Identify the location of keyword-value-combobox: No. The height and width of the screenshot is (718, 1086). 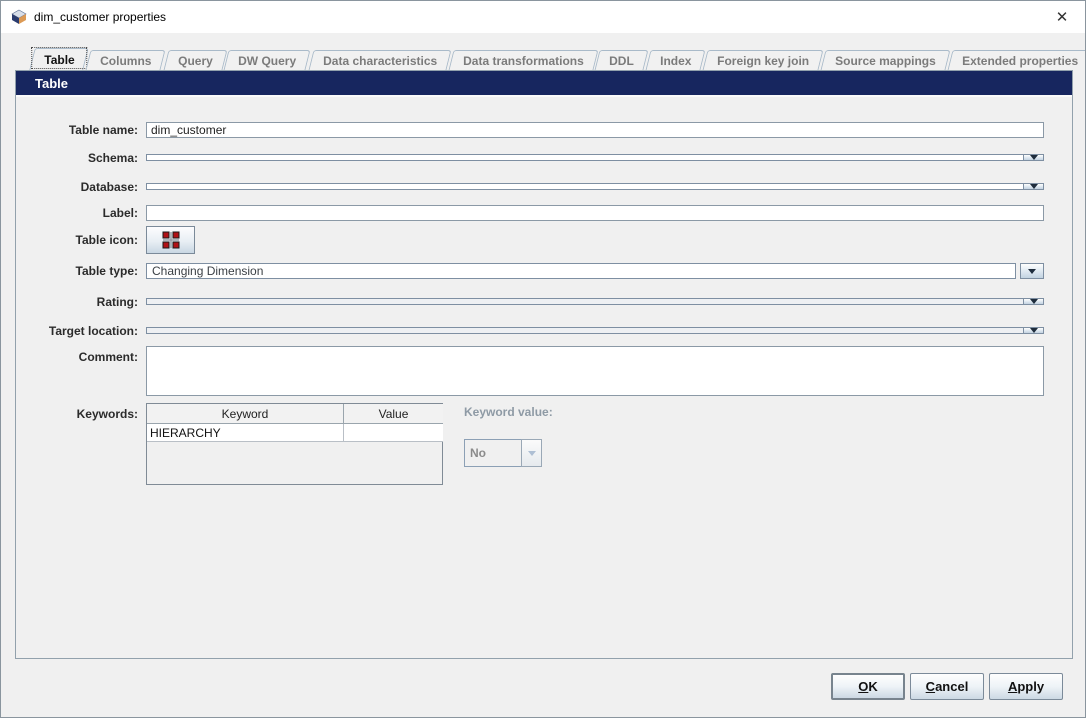
(503, 453).